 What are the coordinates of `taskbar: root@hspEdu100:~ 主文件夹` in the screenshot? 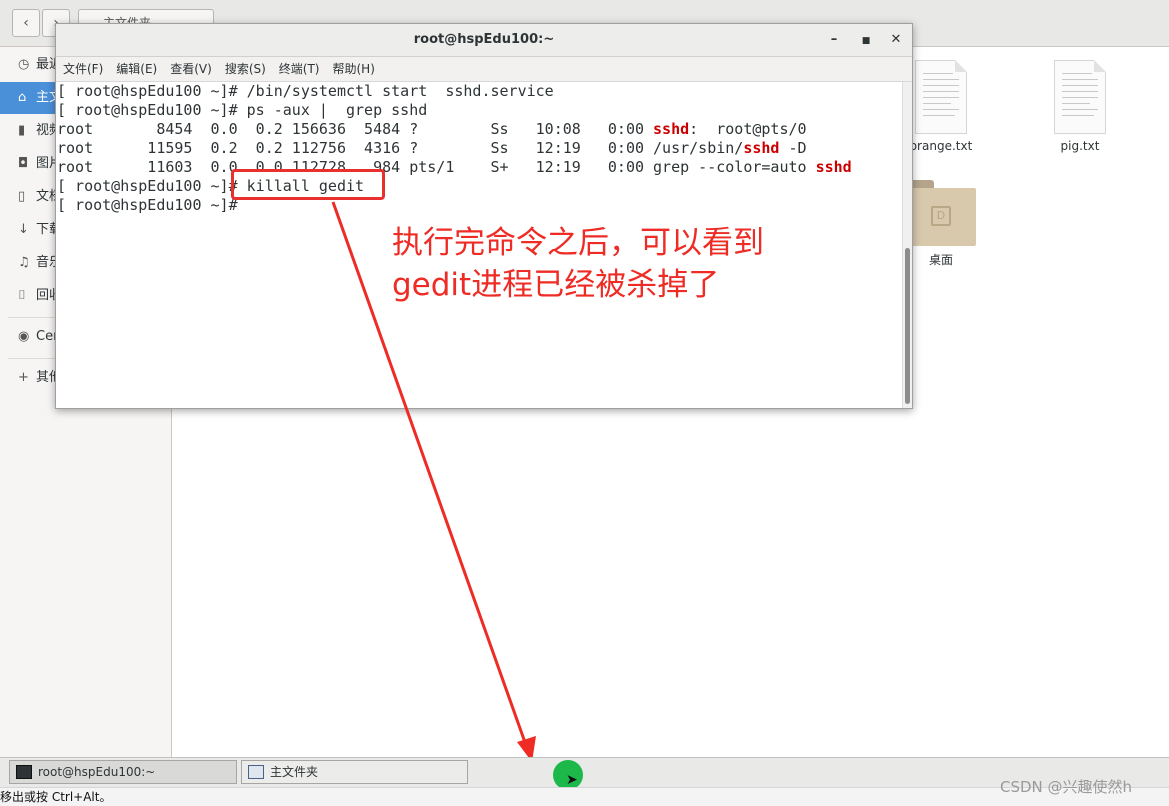 It's located at (584, 772).